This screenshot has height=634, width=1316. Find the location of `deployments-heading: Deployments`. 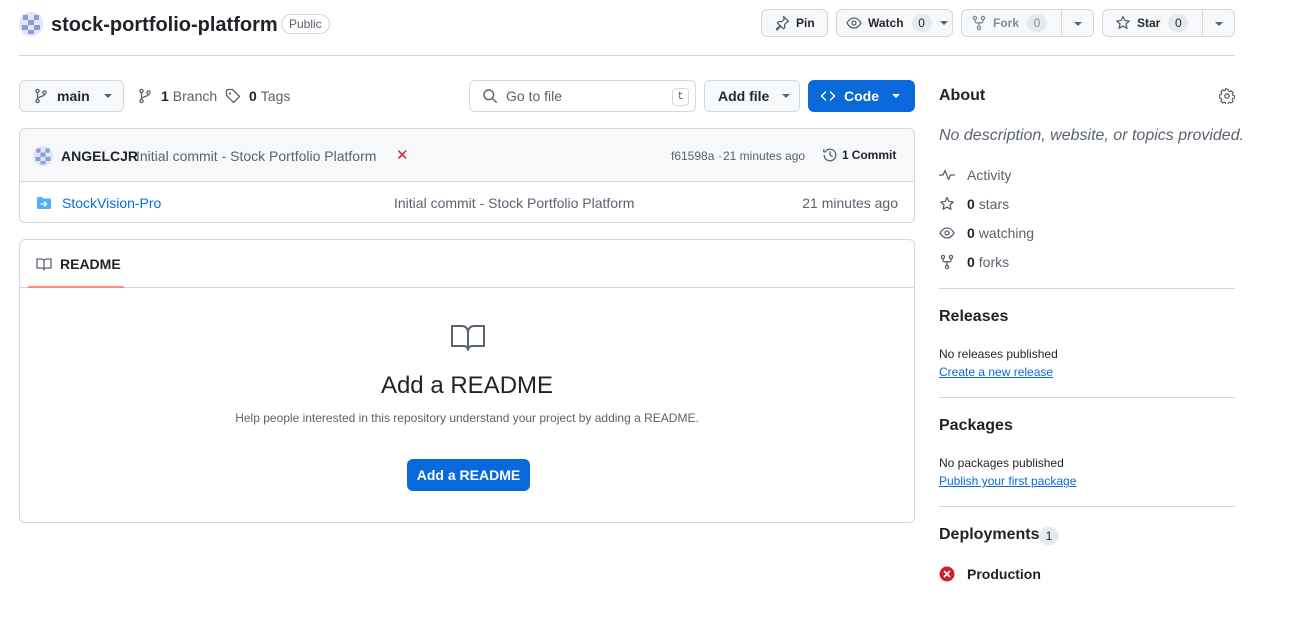

deployments-heading: Deployments is located at coordinates (989, 535).